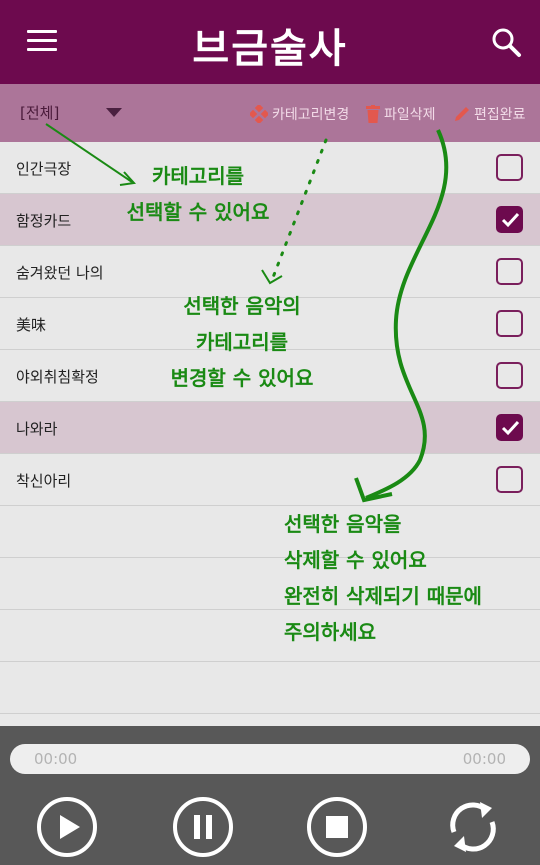 Image resolution: width=540 pixels, height=865 pixels. I want to click on stop-icon, so click(337, 827).